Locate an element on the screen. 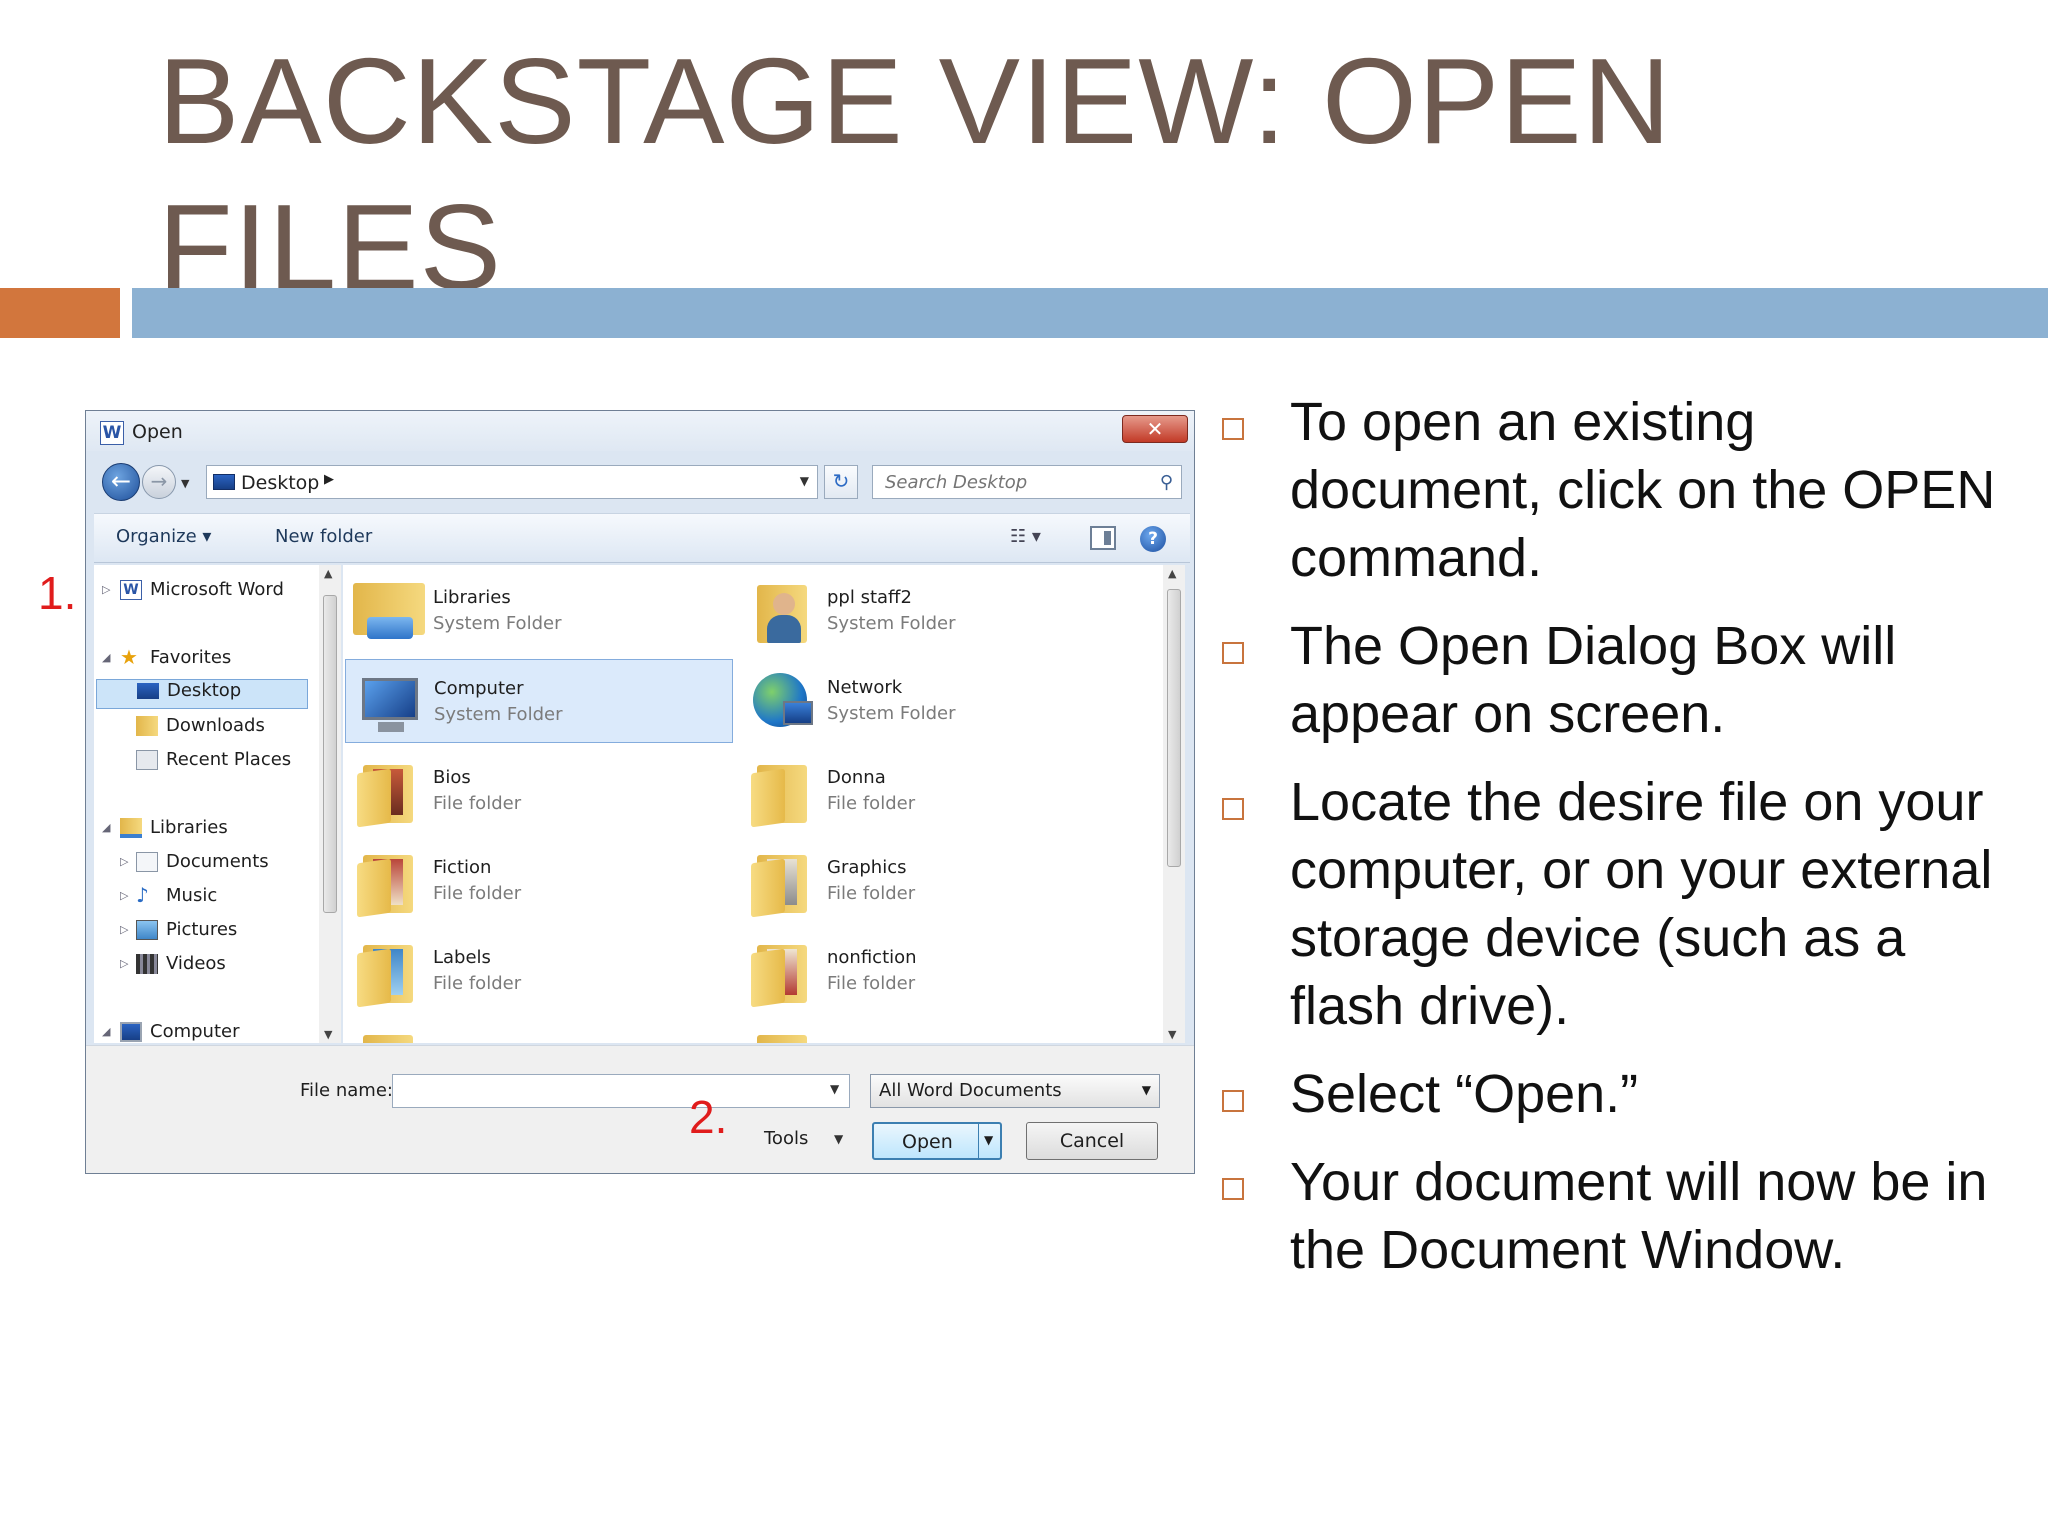 Image resolution: width=2048 pixels, height=1536 pixels. nav-item-documents: ▷ Documents is located at coordinates (194, 866).